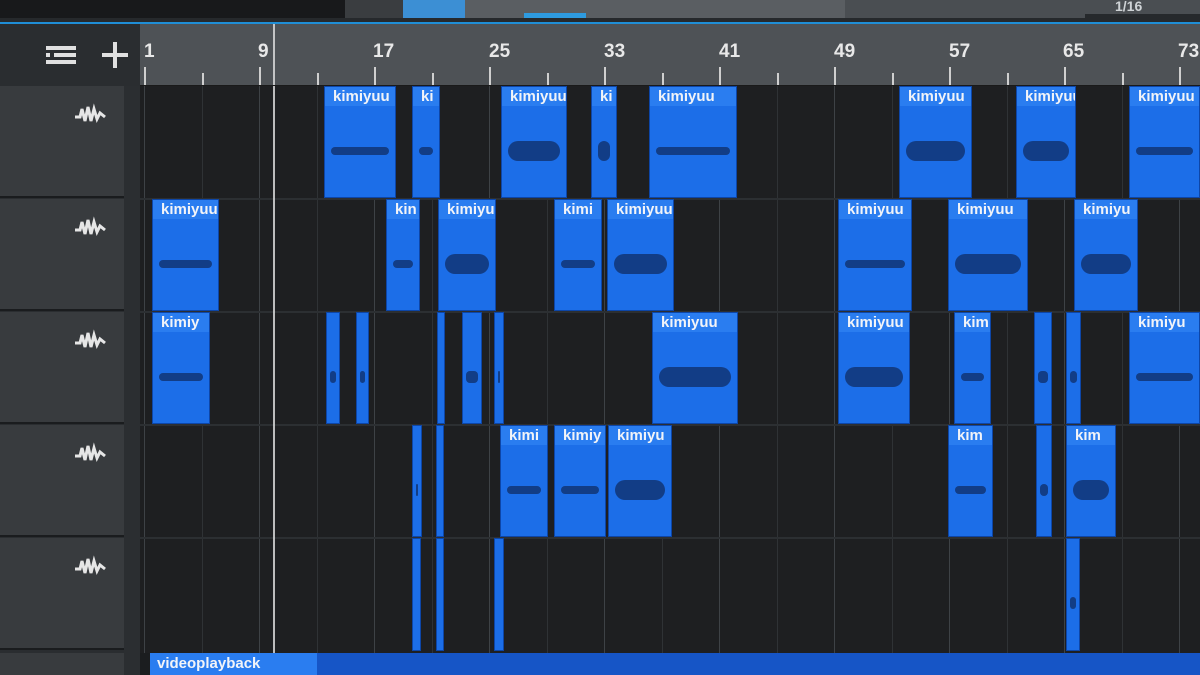 The height and width of the screenshot is (675, 1200). I want to click on bar-label: 33, so click(615, 51).